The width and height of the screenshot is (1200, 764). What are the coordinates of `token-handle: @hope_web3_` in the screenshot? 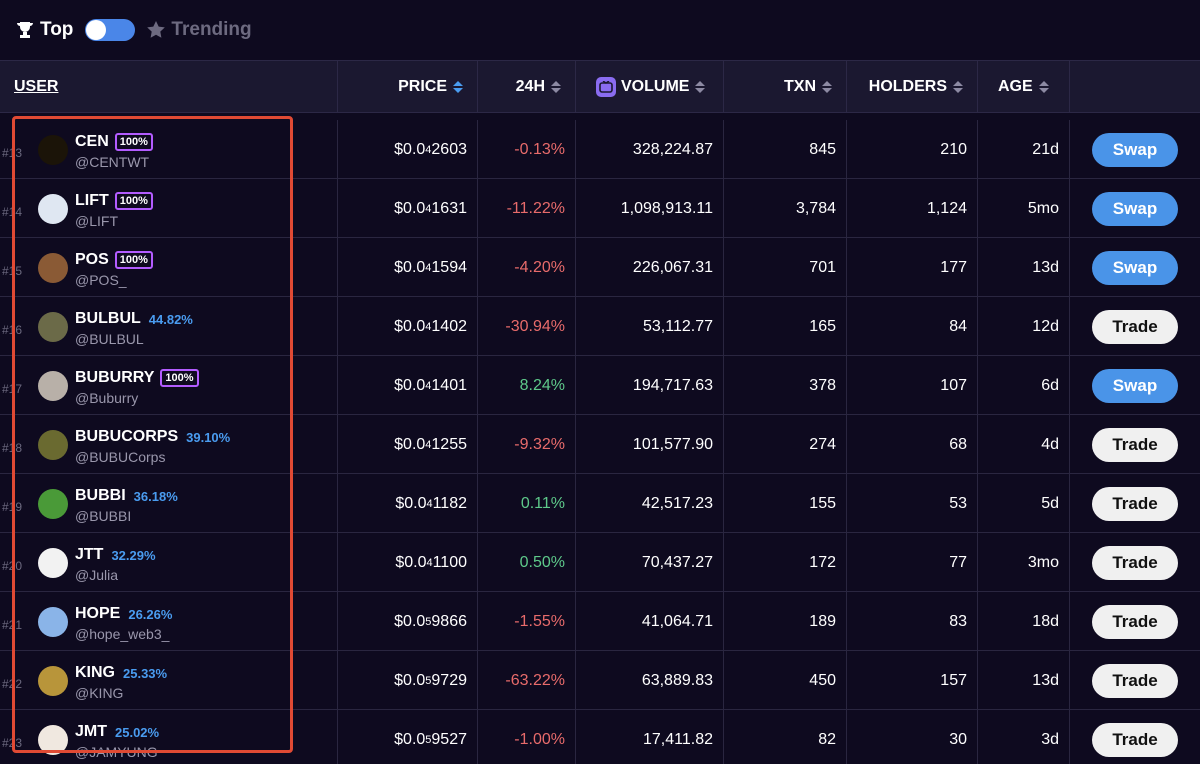 It's located at (122, 634).